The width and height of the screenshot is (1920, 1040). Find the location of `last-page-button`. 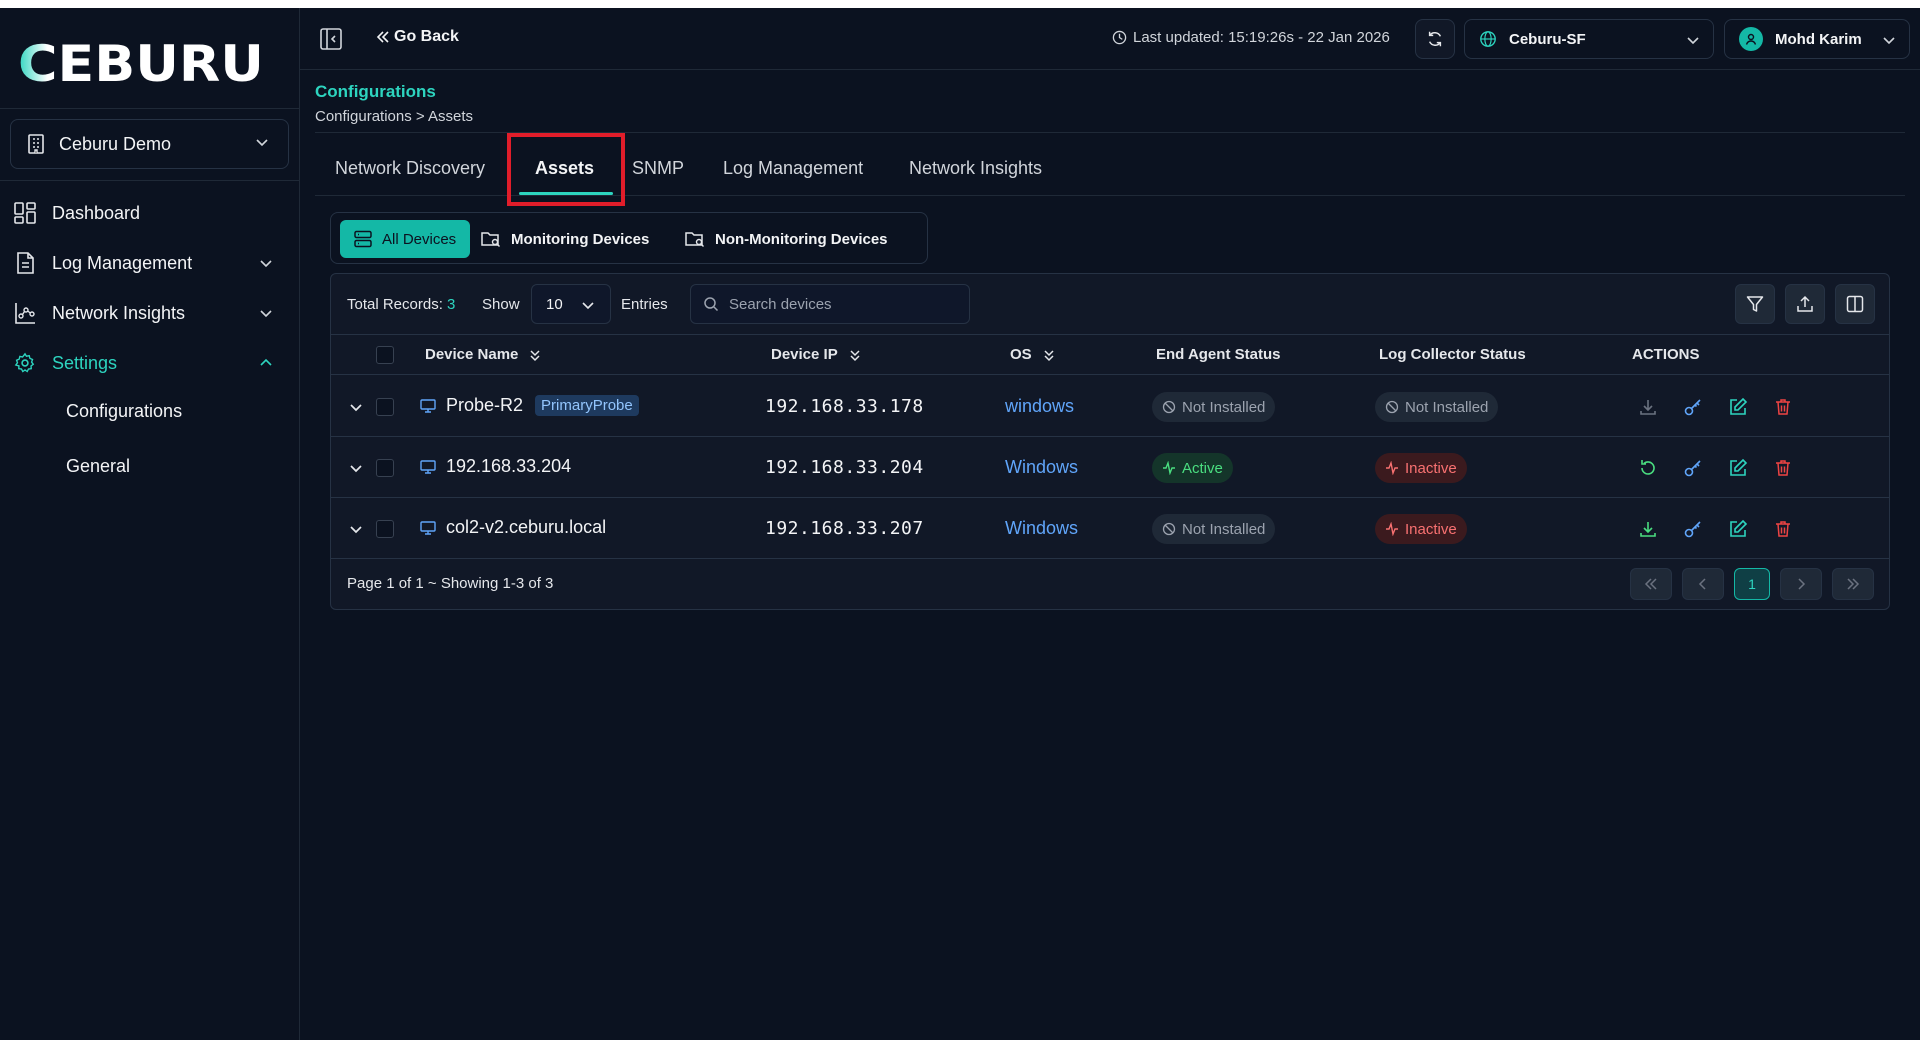

last-page-button is located at coordinates (1853, 584).